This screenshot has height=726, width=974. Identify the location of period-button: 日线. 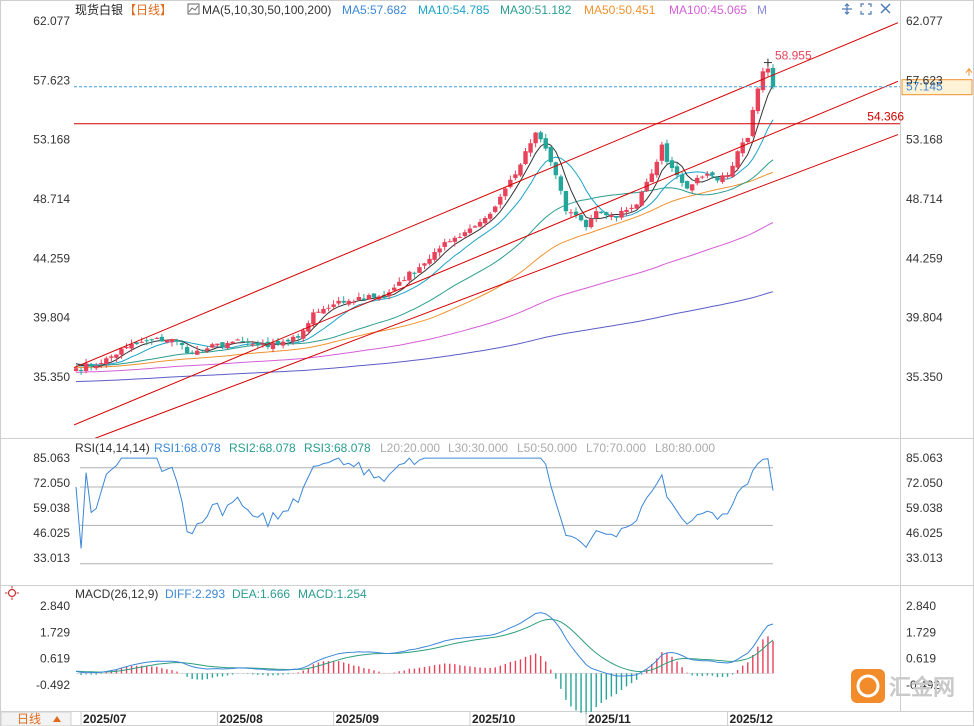
(36, 718).